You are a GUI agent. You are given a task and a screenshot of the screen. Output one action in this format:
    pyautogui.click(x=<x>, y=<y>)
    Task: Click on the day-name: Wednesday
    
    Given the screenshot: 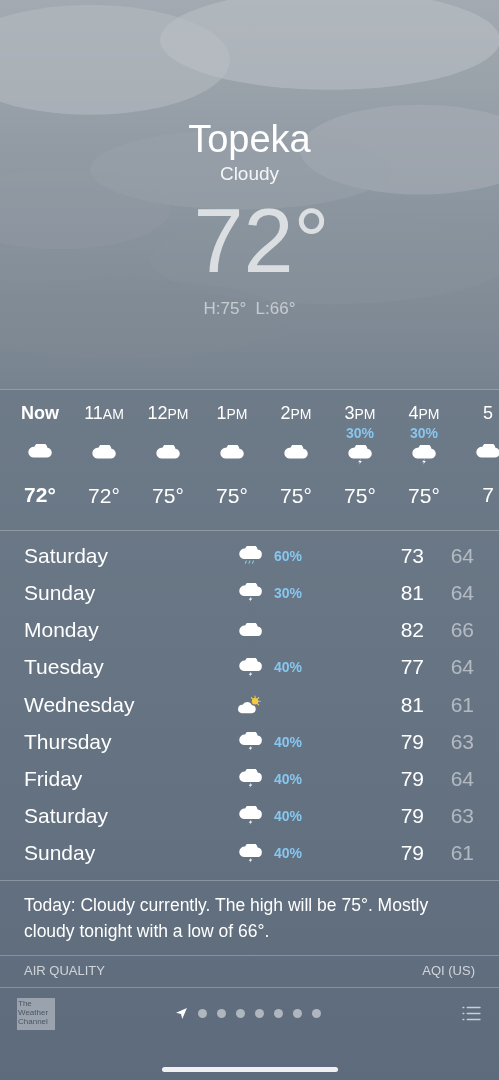 What is the action you would take?
    pyautogui.click(x=80, y=704)
    